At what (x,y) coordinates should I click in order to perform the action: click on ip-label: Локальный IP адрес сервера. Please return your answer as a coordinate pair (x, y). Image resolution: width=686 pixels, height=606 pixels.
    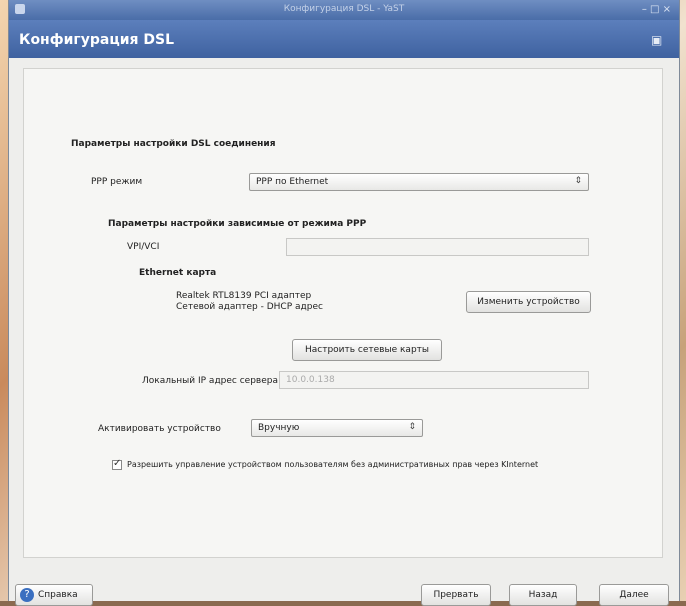
    Looking at the image, I should click on (210, 381).